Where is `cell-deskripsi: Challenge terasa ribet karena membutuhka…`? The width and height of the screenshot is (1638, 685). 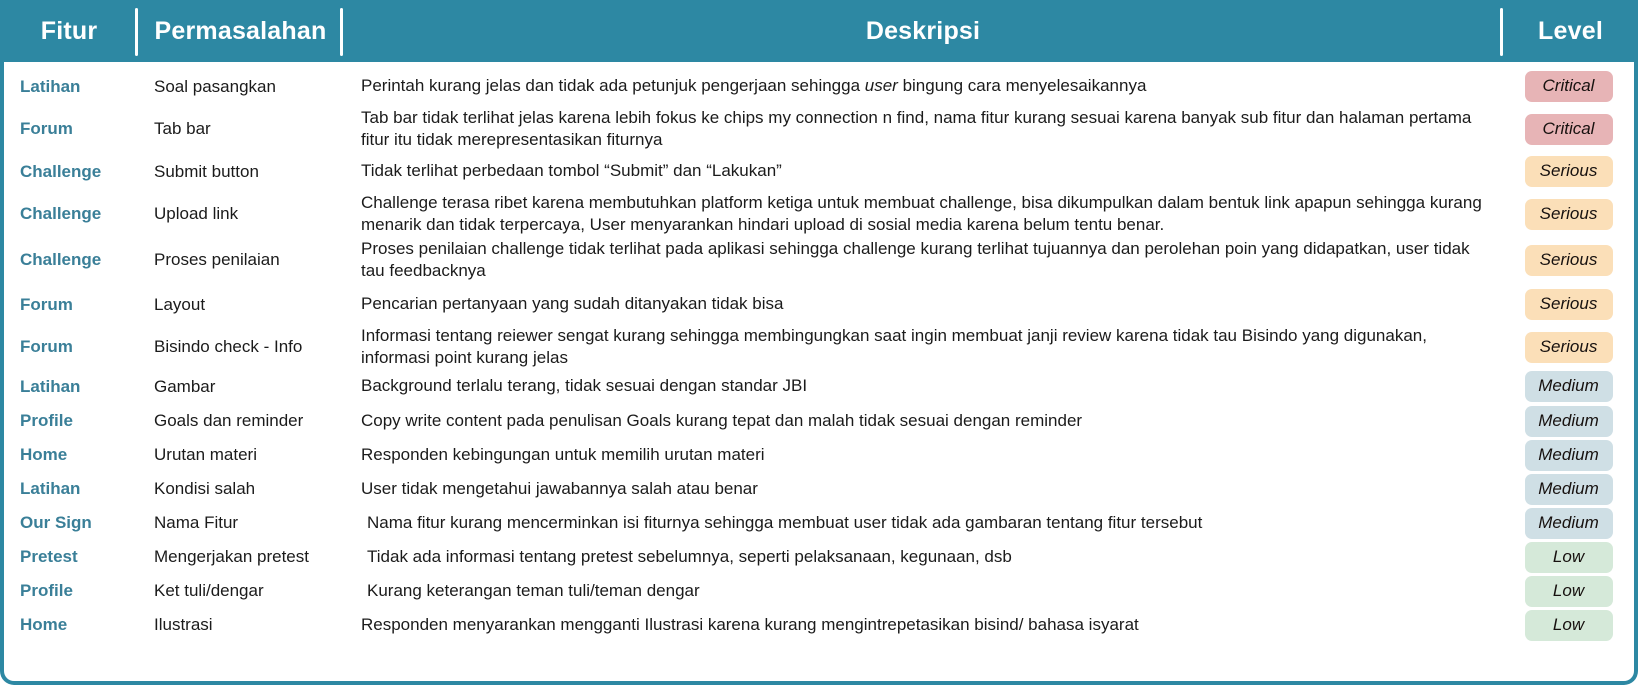 cell-deskripsi: Challenge terasa ribet karena membutuhka… is located at coordinates (921, 213).